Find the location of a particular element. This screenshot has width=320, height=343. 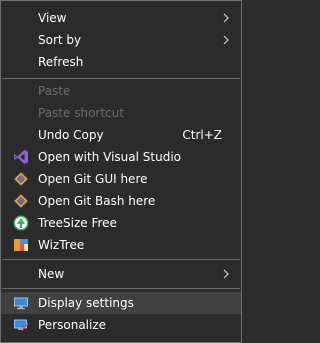

menu-item-open-git-gui: Open Git GUI here is located at coordinates (121, 179).